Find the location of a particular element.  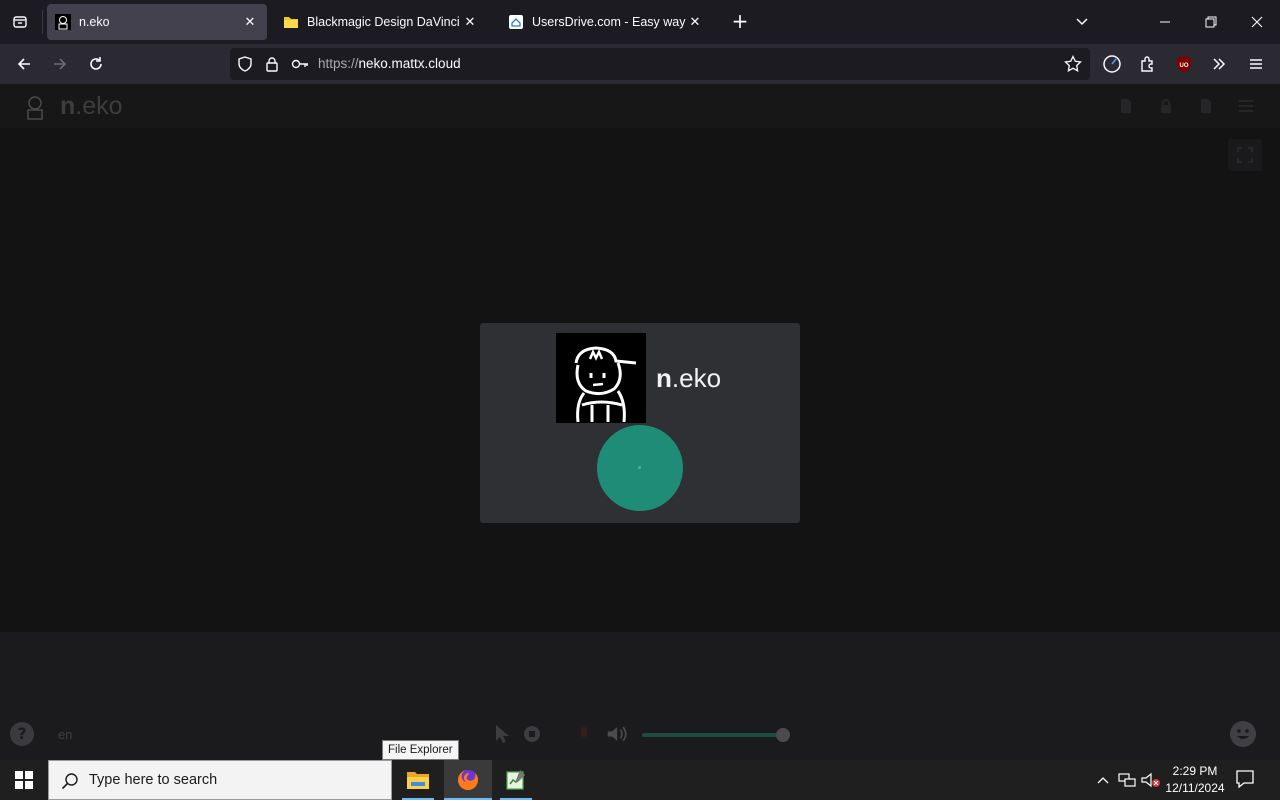

navigation-toolbar: https://neko.mattx.cloud UO is located at coordinates (640, 64).